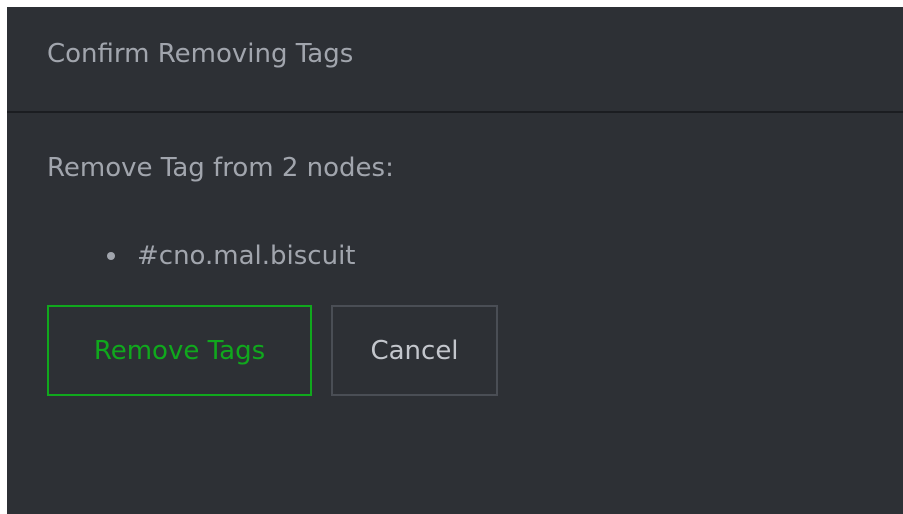 Image resolution: width=903 pixels, height=514 pixels. Describe the element at coordinates (414, 350) in the screenshot. I see `cancel-button: Cancel` at that location.